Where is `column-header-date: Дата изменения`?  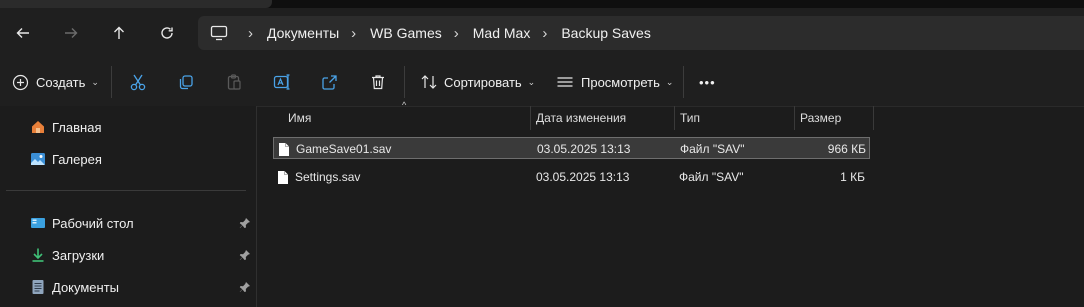
column-header-date: Дата изменения is located at coordinates (602, 118).